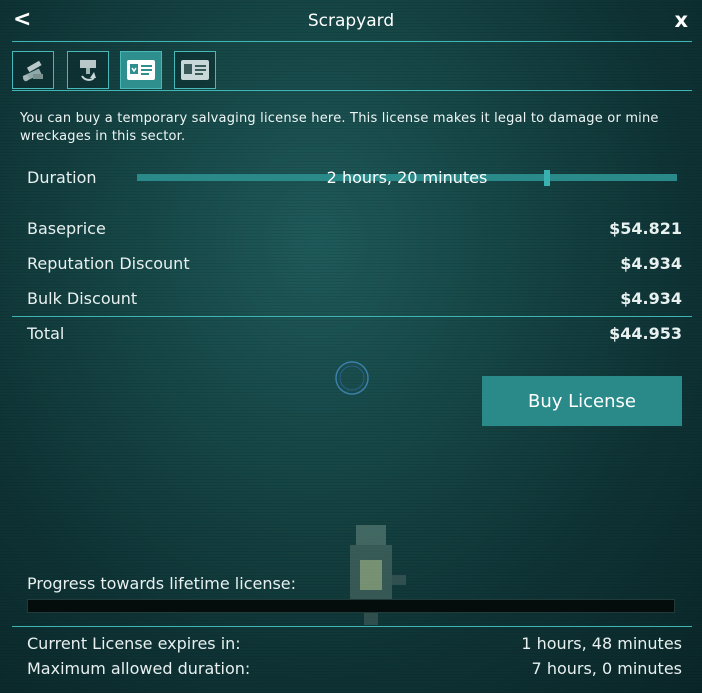 The height and width of the screenshot is (693, 702). What do you see at coordinates (139, 668) in the screenshot?
I see `max-duration-label: Maximum allowed duration:` at bounding box center [139, 668].